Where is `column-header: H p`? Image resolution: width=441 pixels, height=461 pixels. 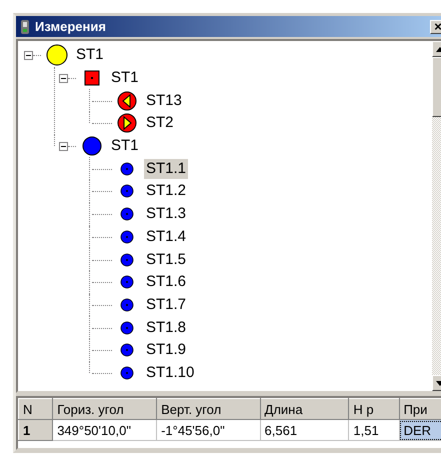 column-header: H p is located at coordinates (374, 409).